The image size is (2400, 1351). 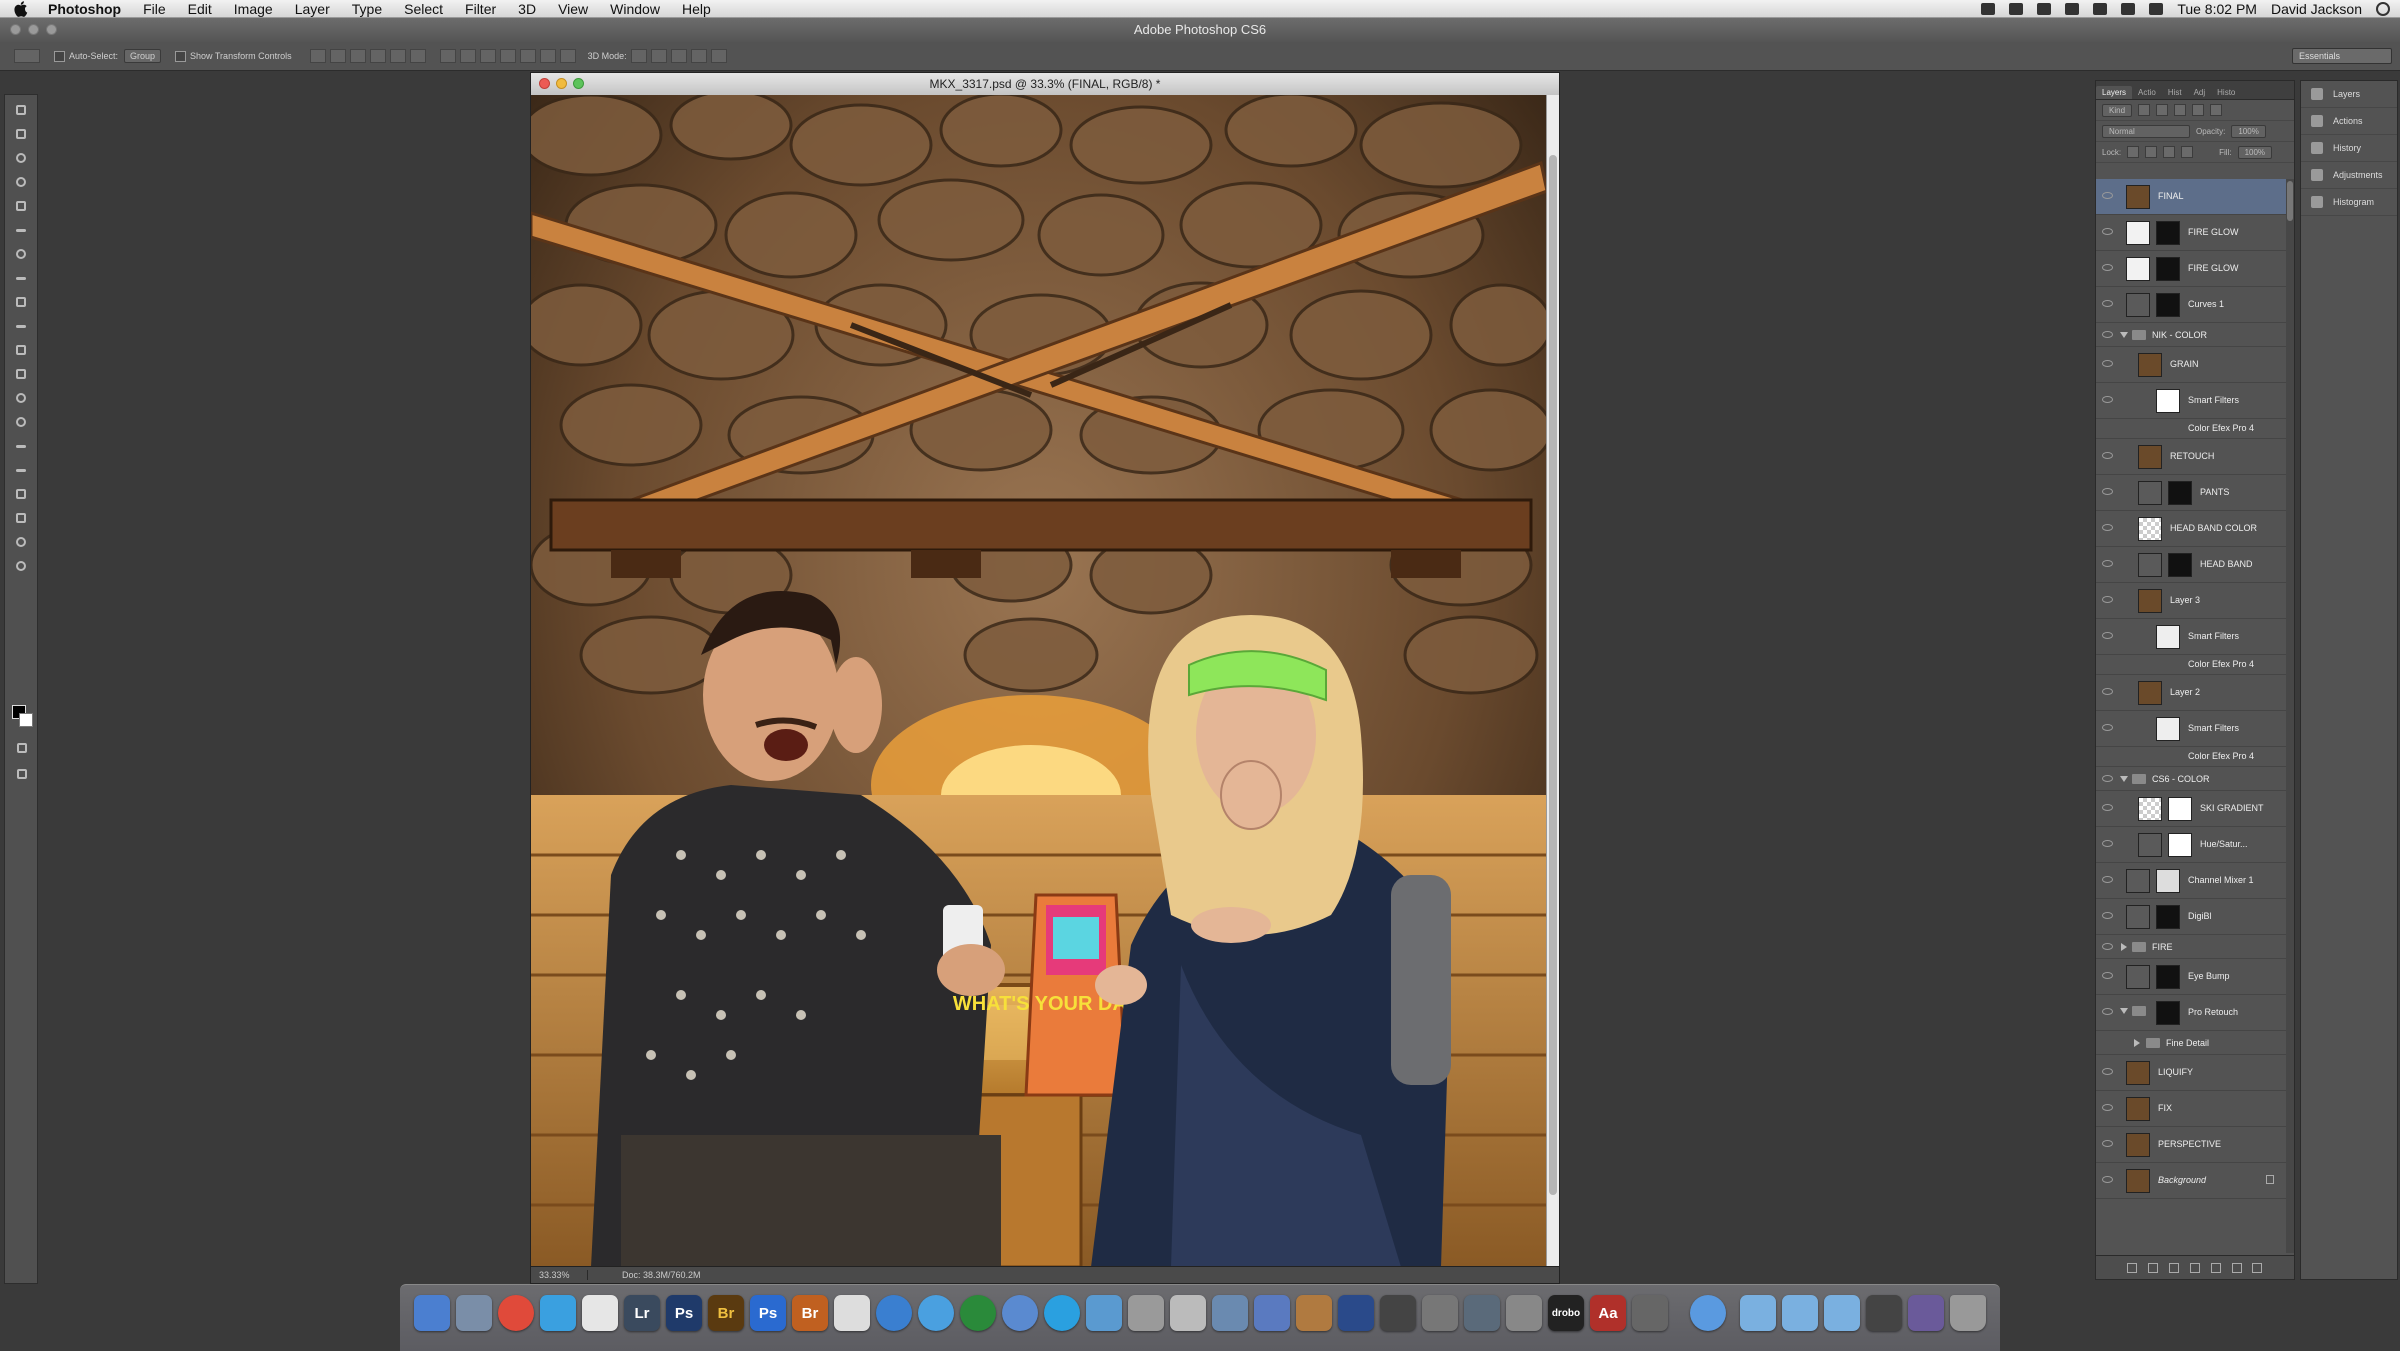 What do you see at coordinates (644, 1275) in the screenshot?
I see `document-size-info: Doc: 38.3M/760.2M` at bounding box center [644, 1275].